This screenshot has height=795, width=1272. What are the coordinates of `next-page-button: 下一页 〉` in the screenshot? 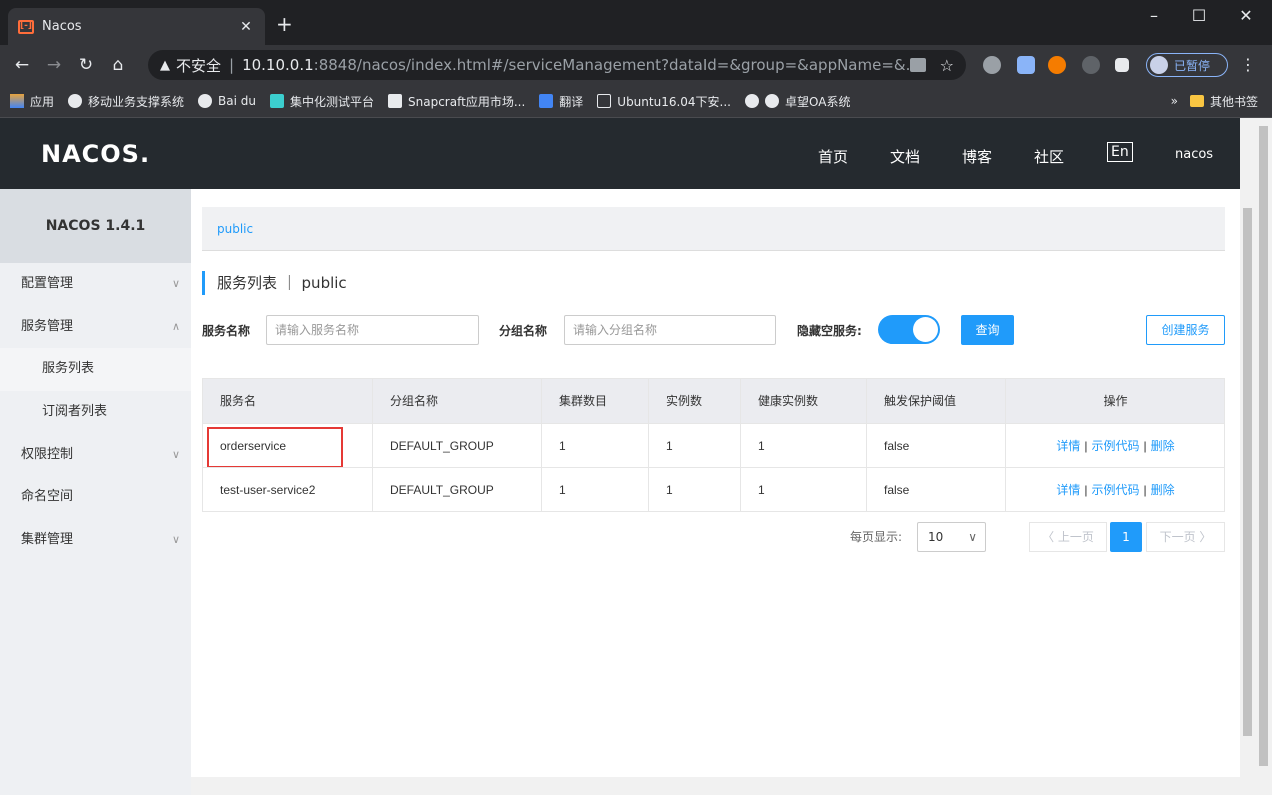 It's located at (1185, 537).